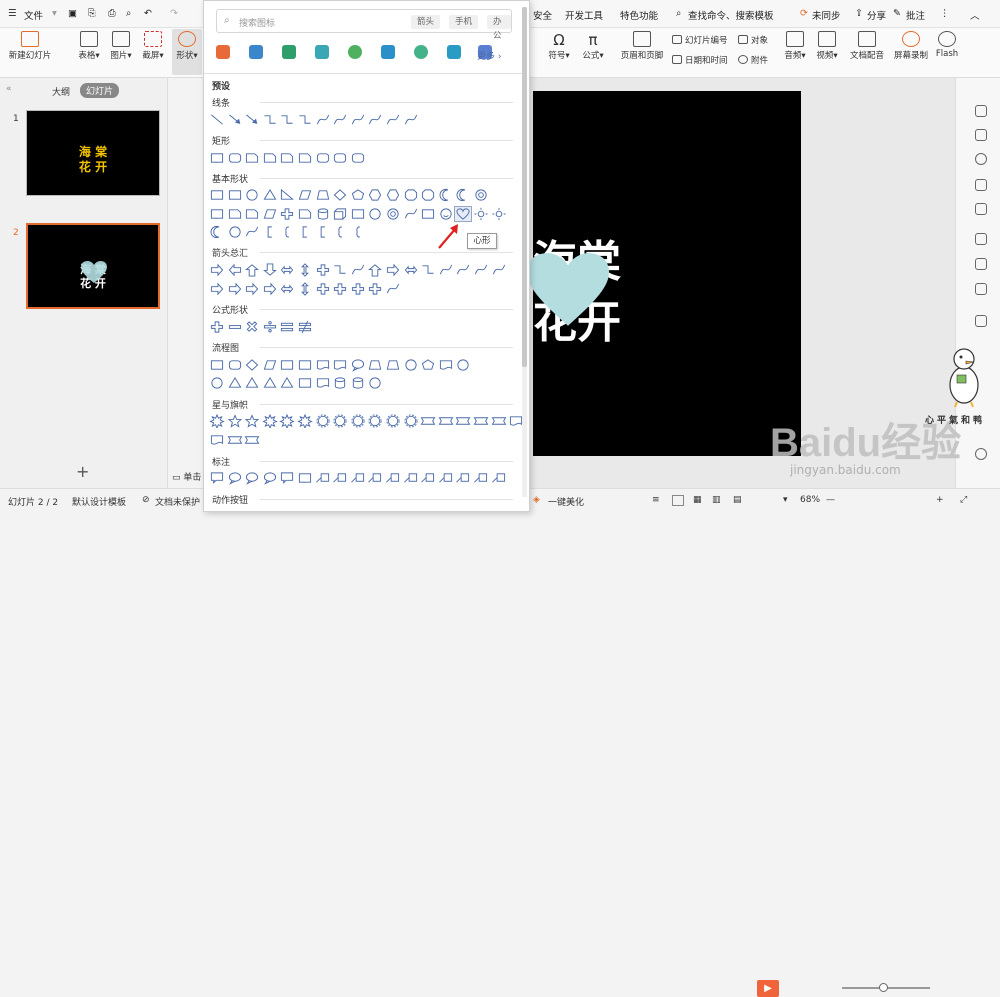 This screenshot has height=997, width=1000. What do you see at coordinates (235, 327) in the screenshot?
I see `minus-shape-icon` at bounding box center [235, 327].